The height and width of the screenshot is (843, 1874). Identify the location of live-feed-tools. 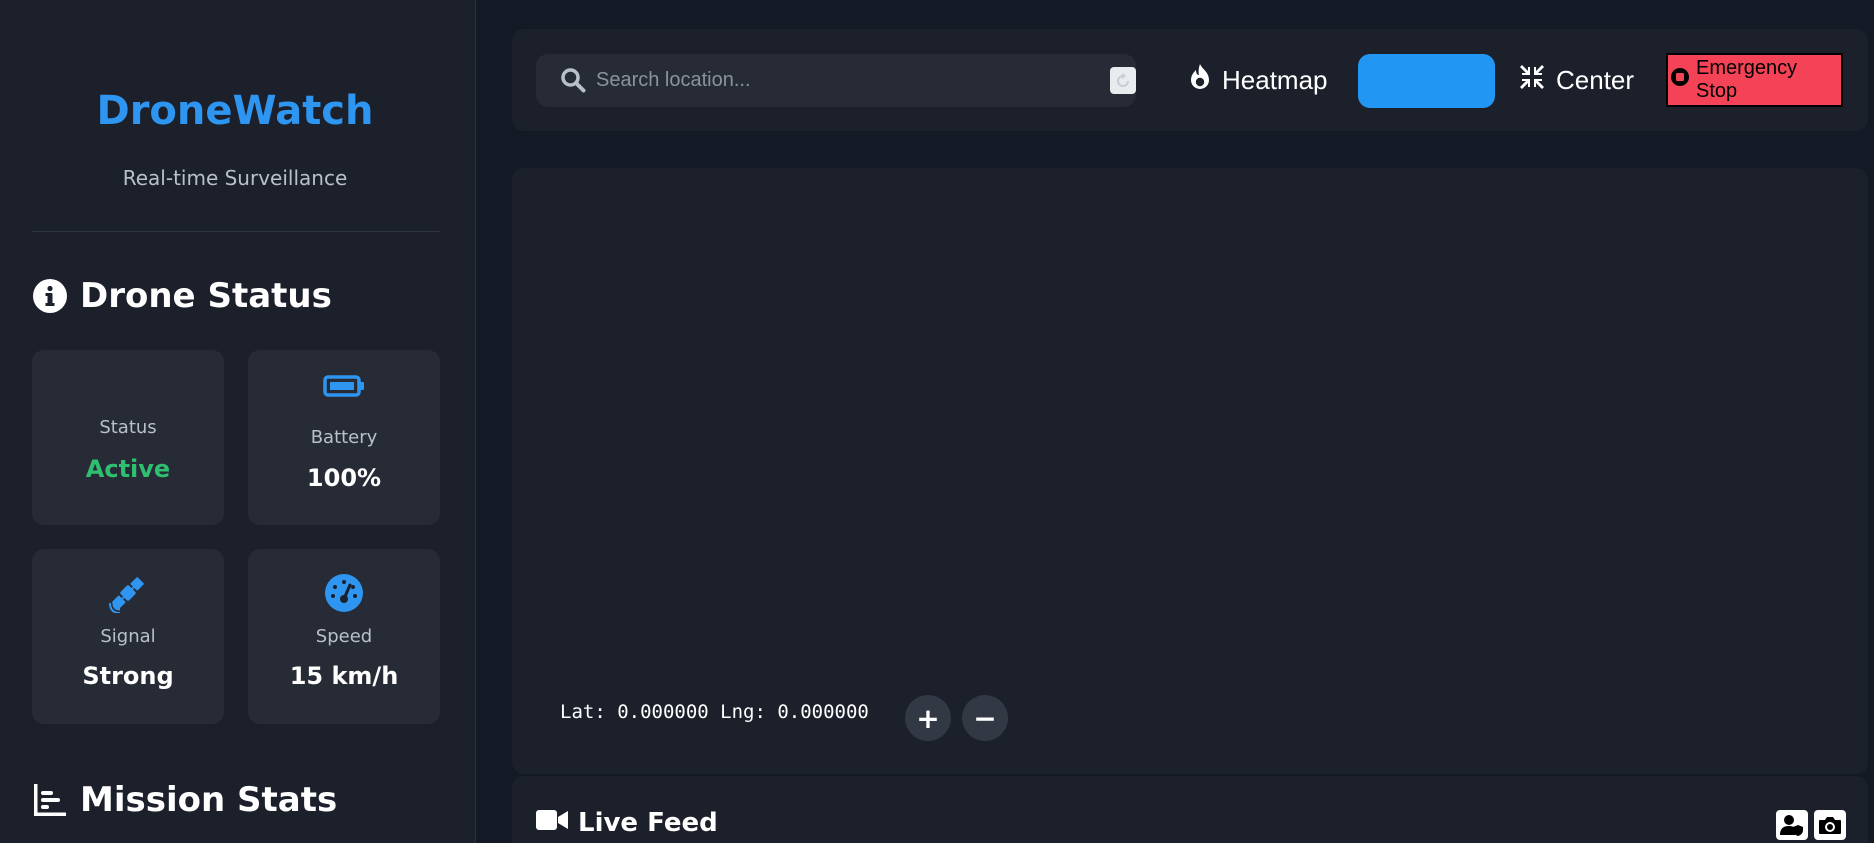
(1811, 825).